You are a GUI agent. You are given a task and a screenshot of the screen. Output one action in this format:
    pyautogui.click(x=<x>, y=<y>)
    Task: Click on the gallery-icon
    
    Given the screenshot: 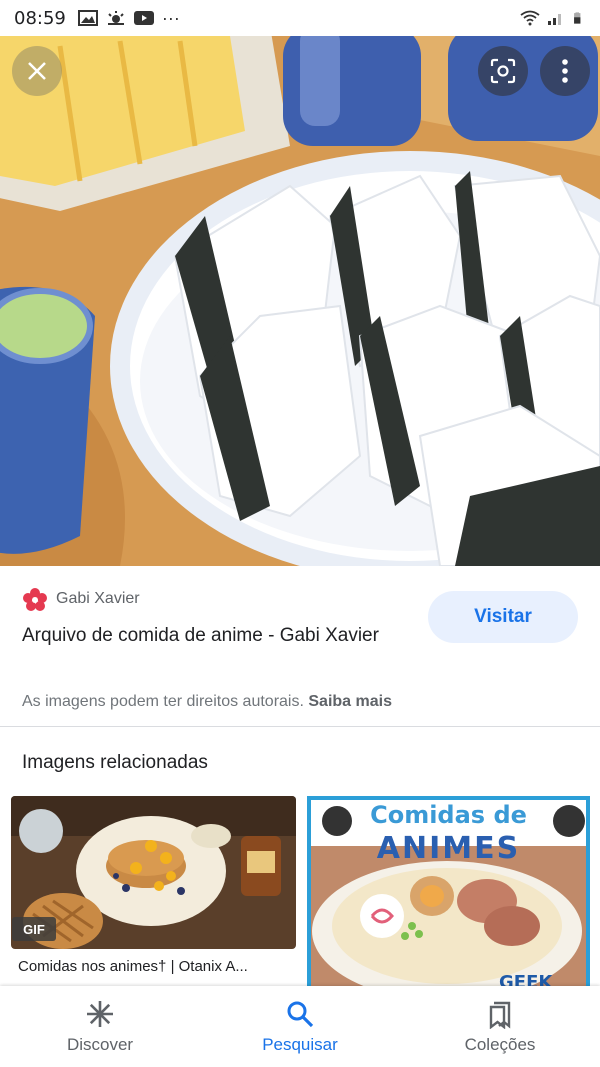 What is the action you would take?
    pyautogui.click(x=87, y=18)
    